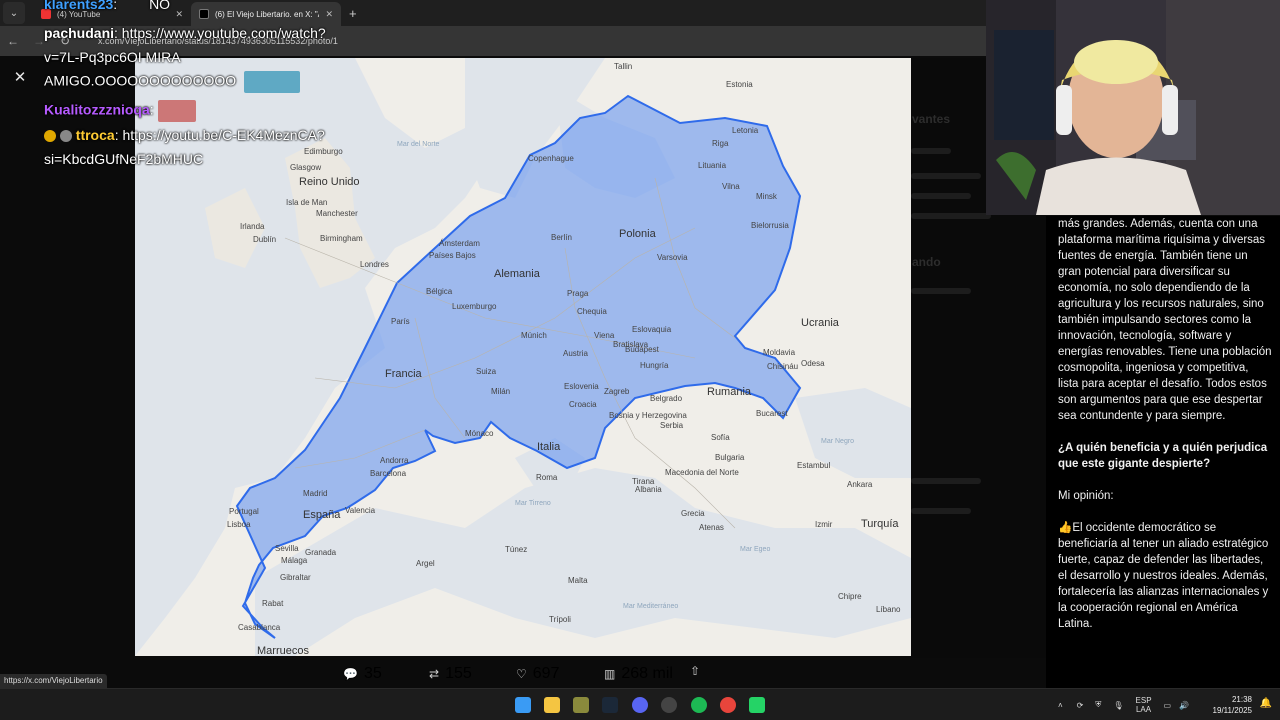 The image size is (1280, 720). I want to click on notification-icon: 🔔, so click(1266, 703).